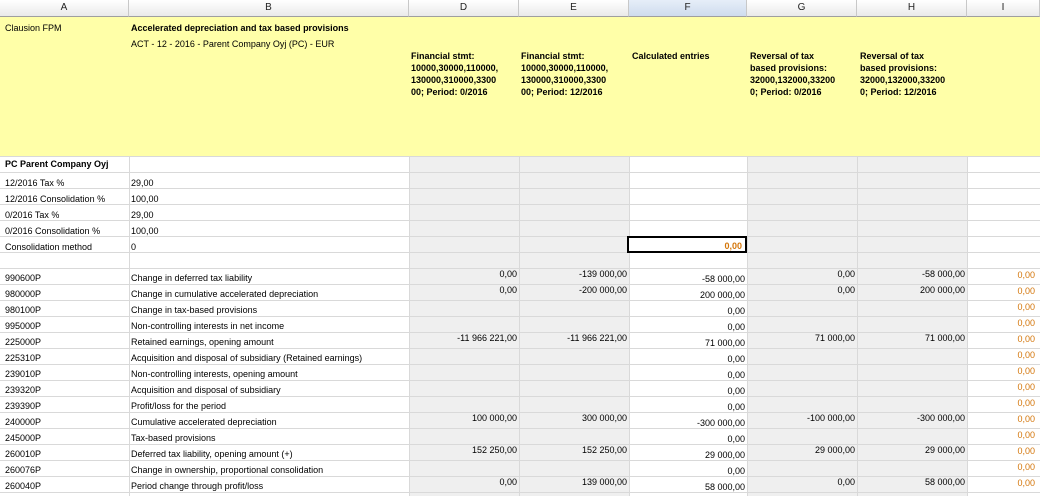 This screenshot has height=496, width=1040. I want to click on account-code: 260040P, so click(23, 486).